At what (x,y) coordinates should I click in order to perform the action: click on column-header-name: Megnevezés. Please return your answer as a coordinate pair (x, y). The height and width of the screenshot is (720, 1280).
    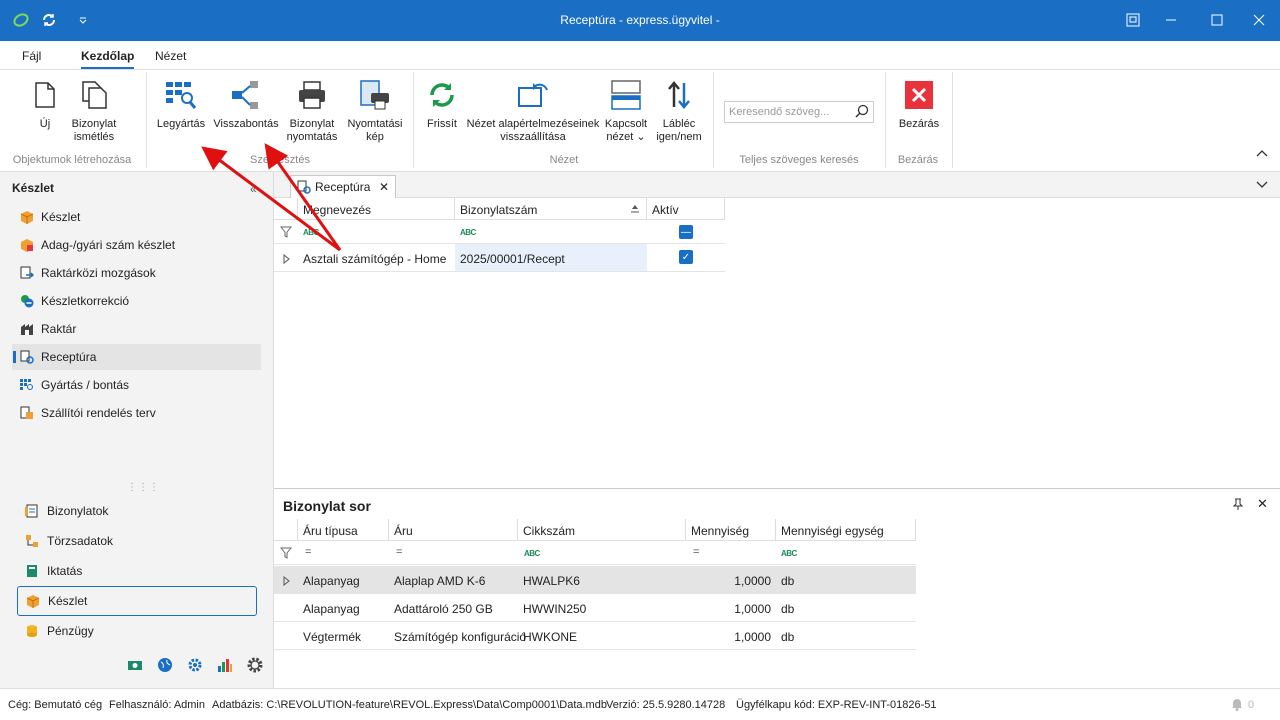
    Looking at the image, I should click on (376, 209).